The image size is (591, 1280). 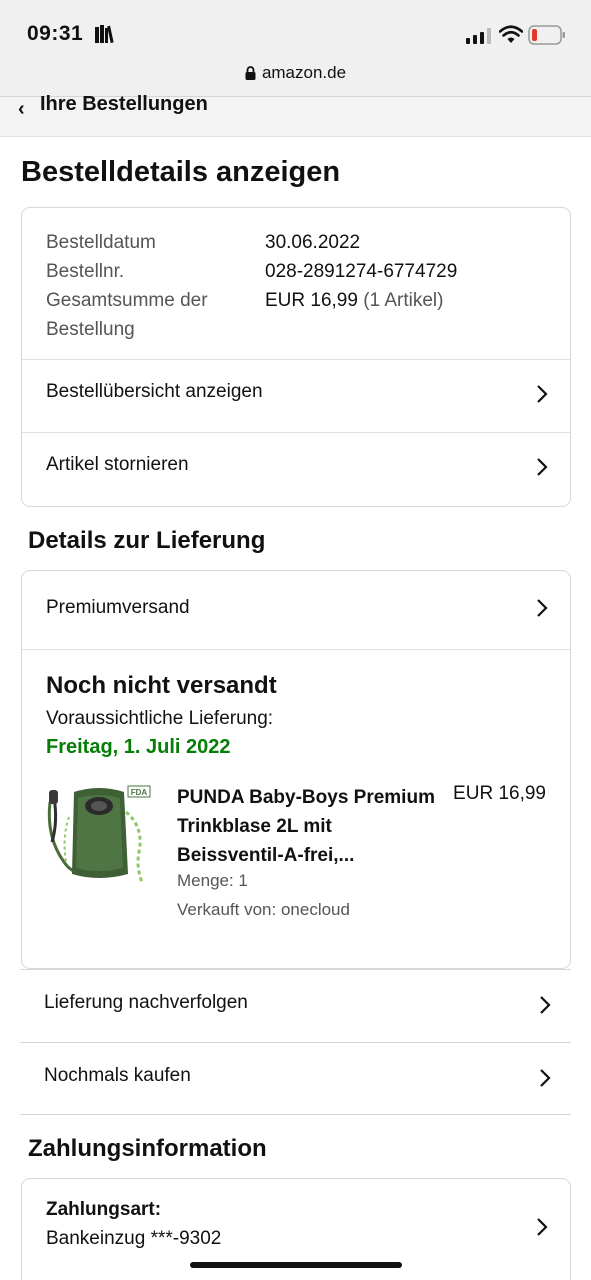 What do you see at coordinates (263, 909) in the screenshot?
I see `product-seller: Verkauft von: onecloud` at bounding box center [263, 909].